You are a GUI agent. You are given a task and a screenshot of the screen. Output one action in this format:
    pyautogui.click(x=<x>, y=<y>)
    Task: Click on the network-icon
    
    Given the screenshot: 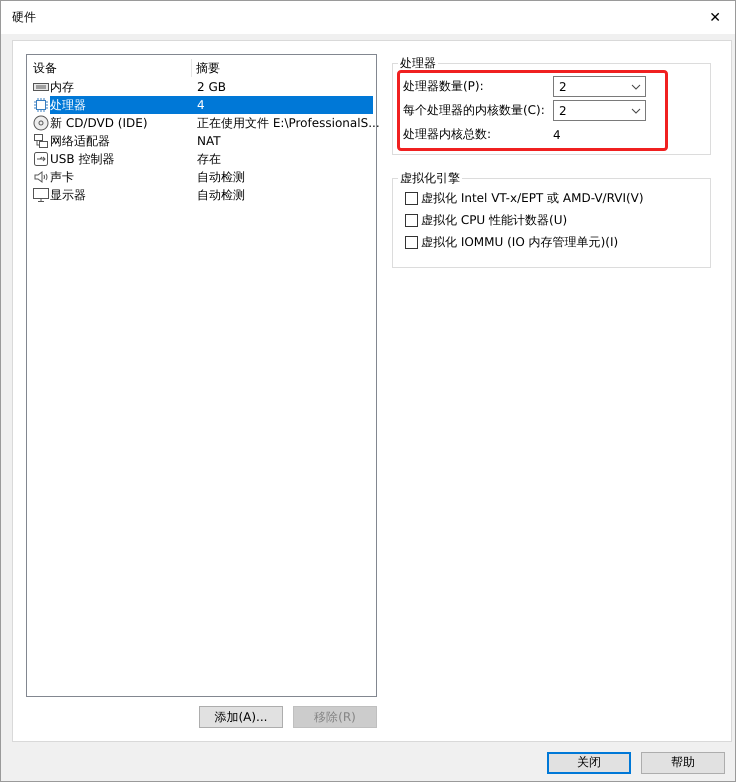 What is the action you would take?
    pyautogui.click(x=41, y=141)
    